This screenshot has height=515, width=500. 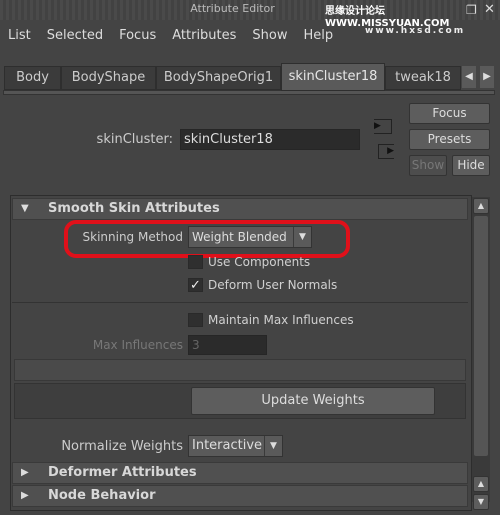 I want to click on deform-user-normals-label: Deform User Normals, so click(x=273, y=285).